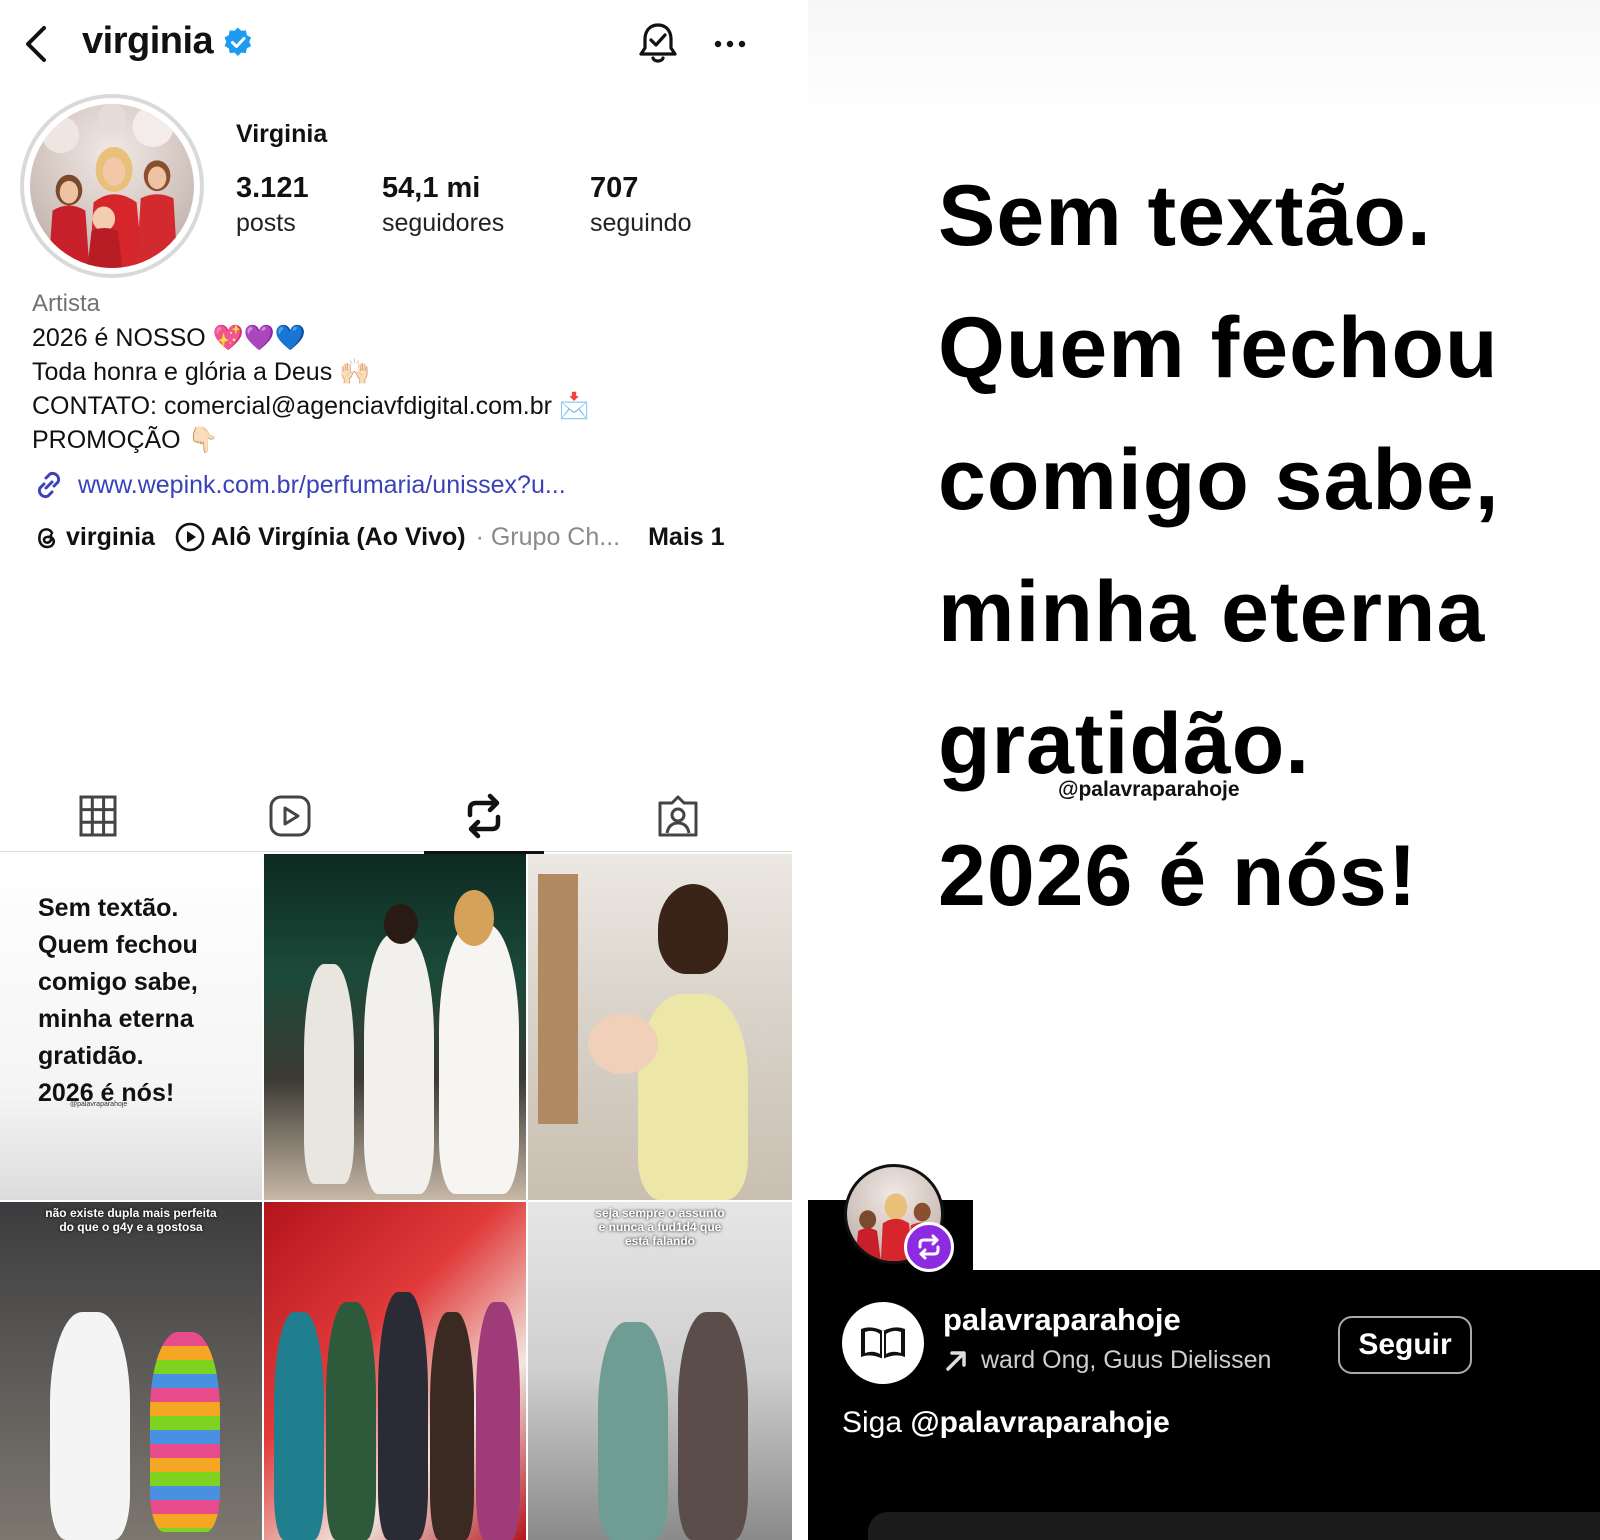 The image size is (1600, 1540). What do you see at coordinates (190, 537) in the screenshot?
I see `play-circle-icon` at bounding box center [190, 537].